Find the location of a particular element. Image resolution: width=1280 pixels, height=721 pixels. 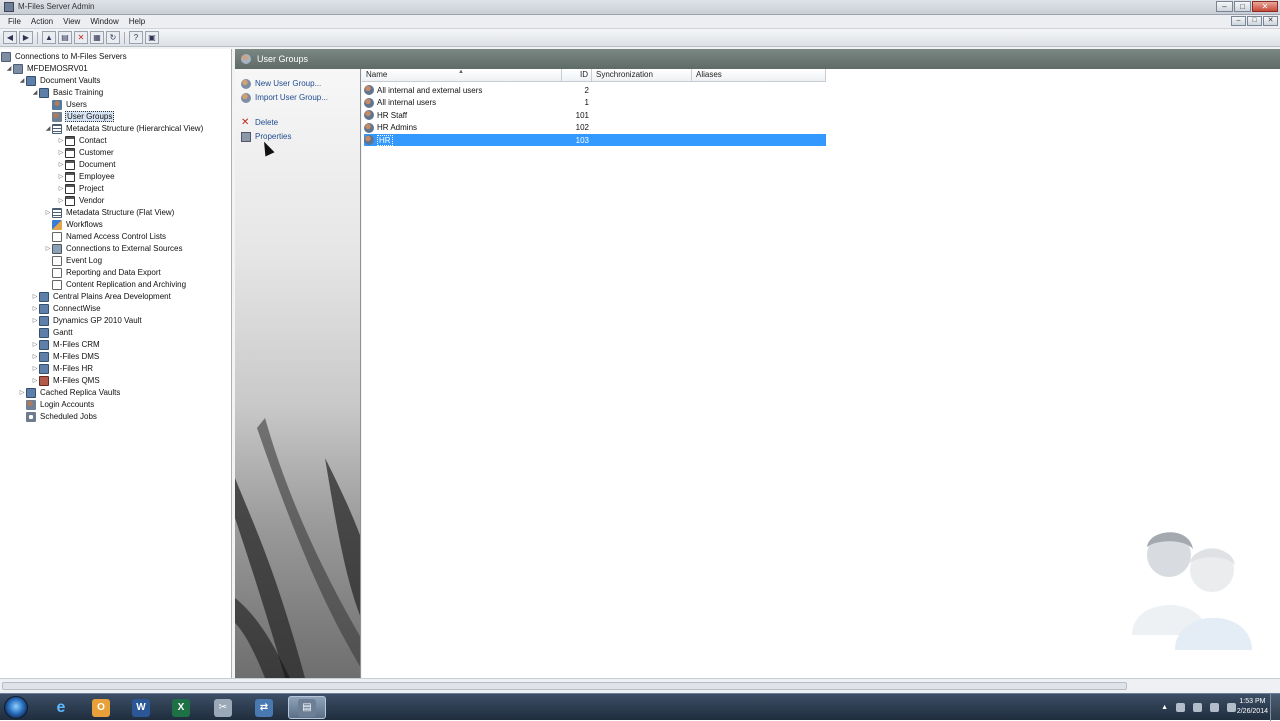

table-row: HR Staff 101 is located at coordinates (595, 115).